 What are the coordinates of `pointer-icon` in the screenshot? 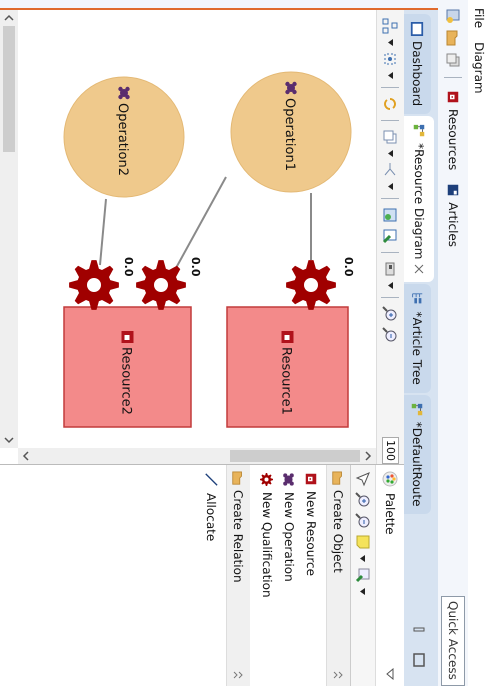 It's located at (363, 479).